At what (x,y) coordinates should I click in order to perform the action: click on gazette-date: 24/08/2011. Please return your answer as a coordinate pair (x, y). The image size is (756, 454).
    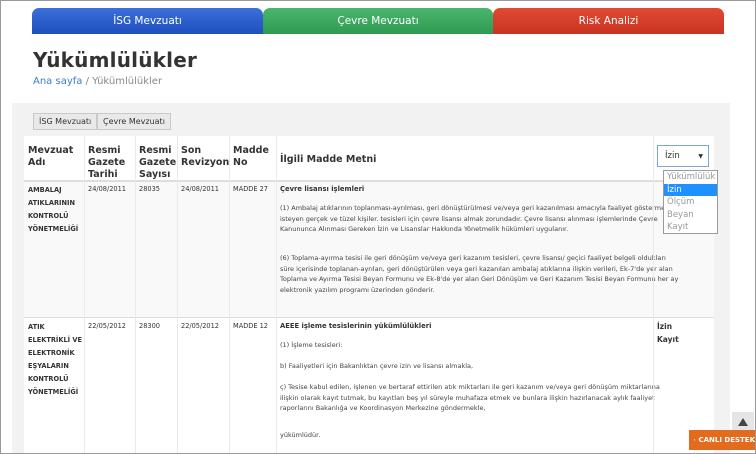
    Looking at the image, I should click on (107, 189).